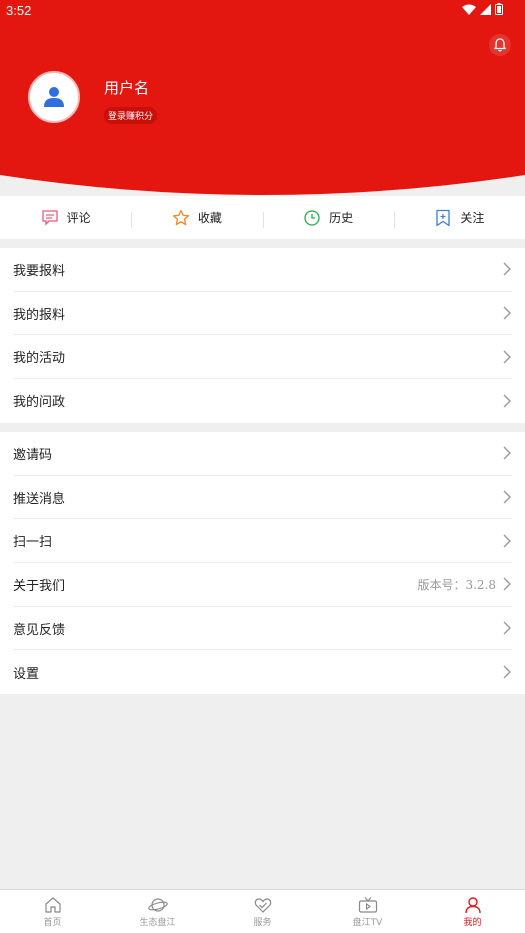 The width and height of the screenshot is (525, 933). I want to click on comment-icon, so click(49, 217).